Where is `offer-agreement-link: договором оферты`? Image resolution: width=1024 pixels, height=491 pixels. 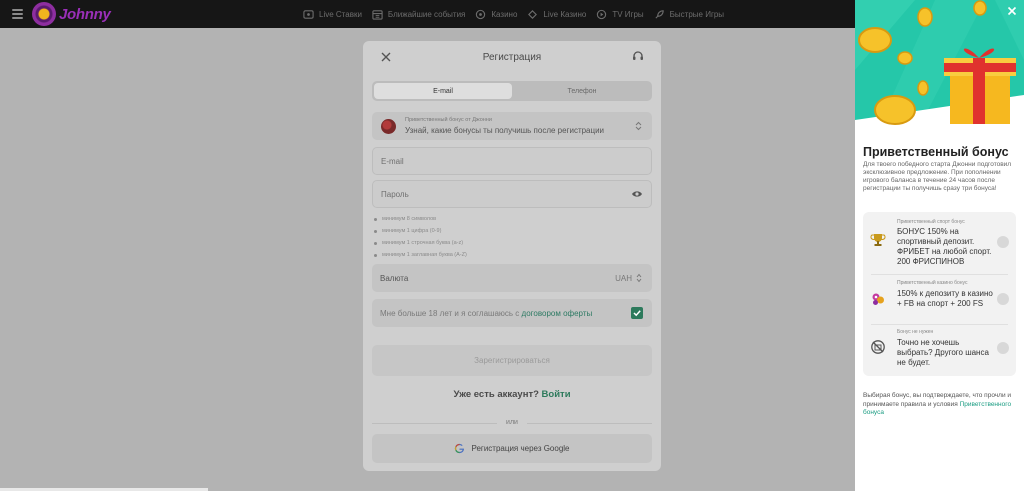
offer-agreement-link: договором оферты is located at coordinates (557, 313).